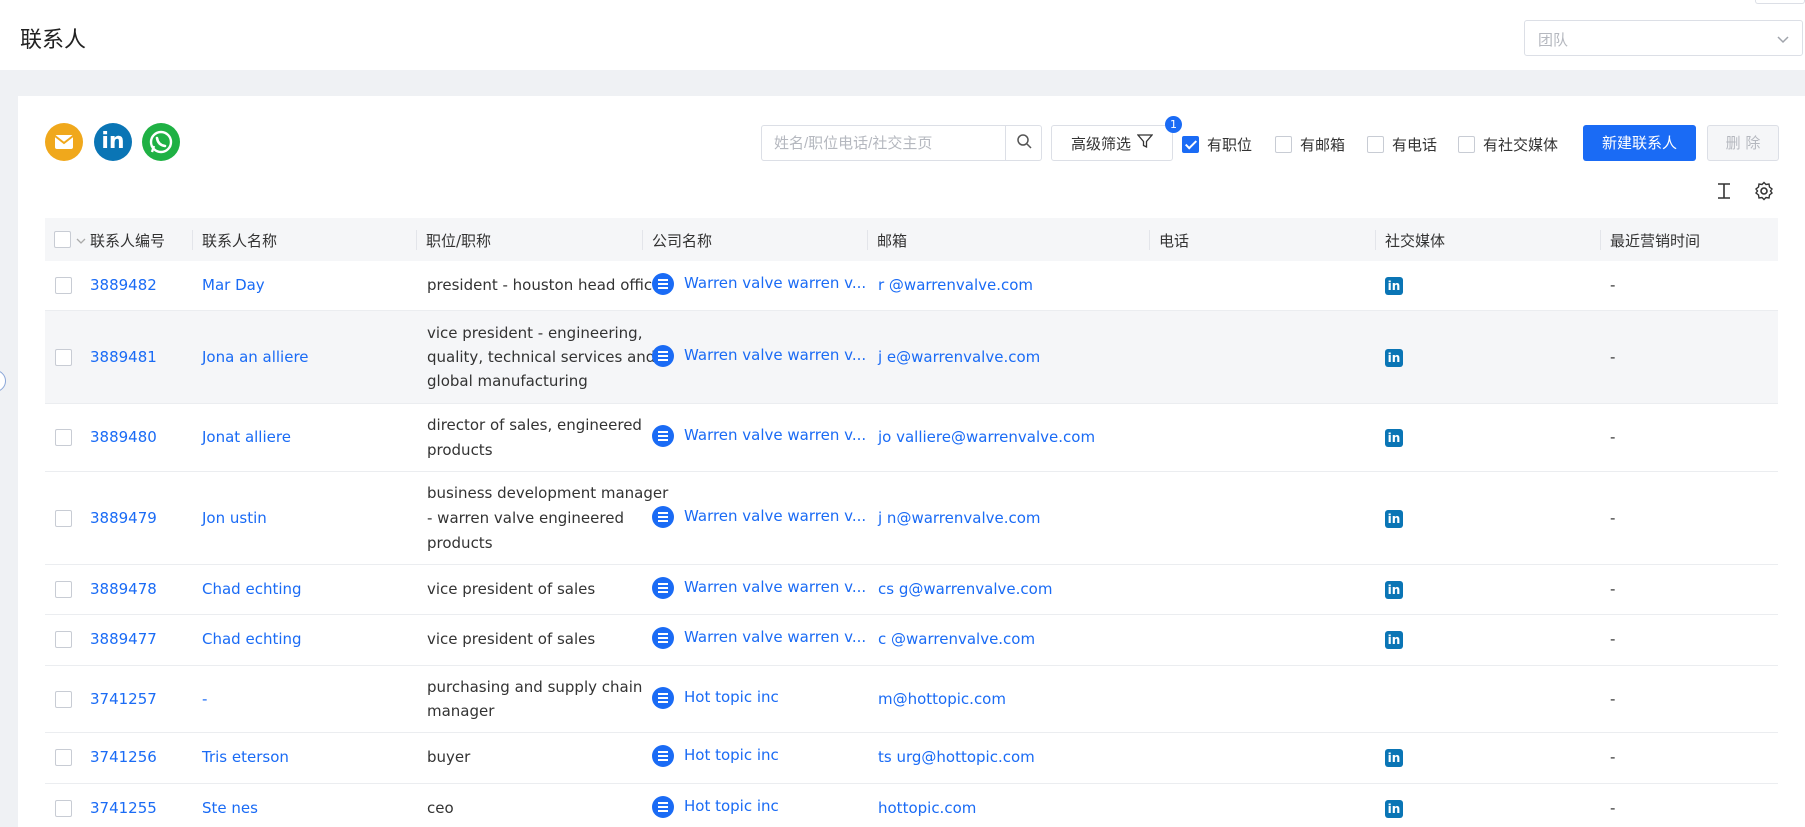 This screenshot has width=1805, height=827. What do you see at coordinates (64, 142) in the screenshot?
I see `email-channel-icon` at bounding box center [64, 142].